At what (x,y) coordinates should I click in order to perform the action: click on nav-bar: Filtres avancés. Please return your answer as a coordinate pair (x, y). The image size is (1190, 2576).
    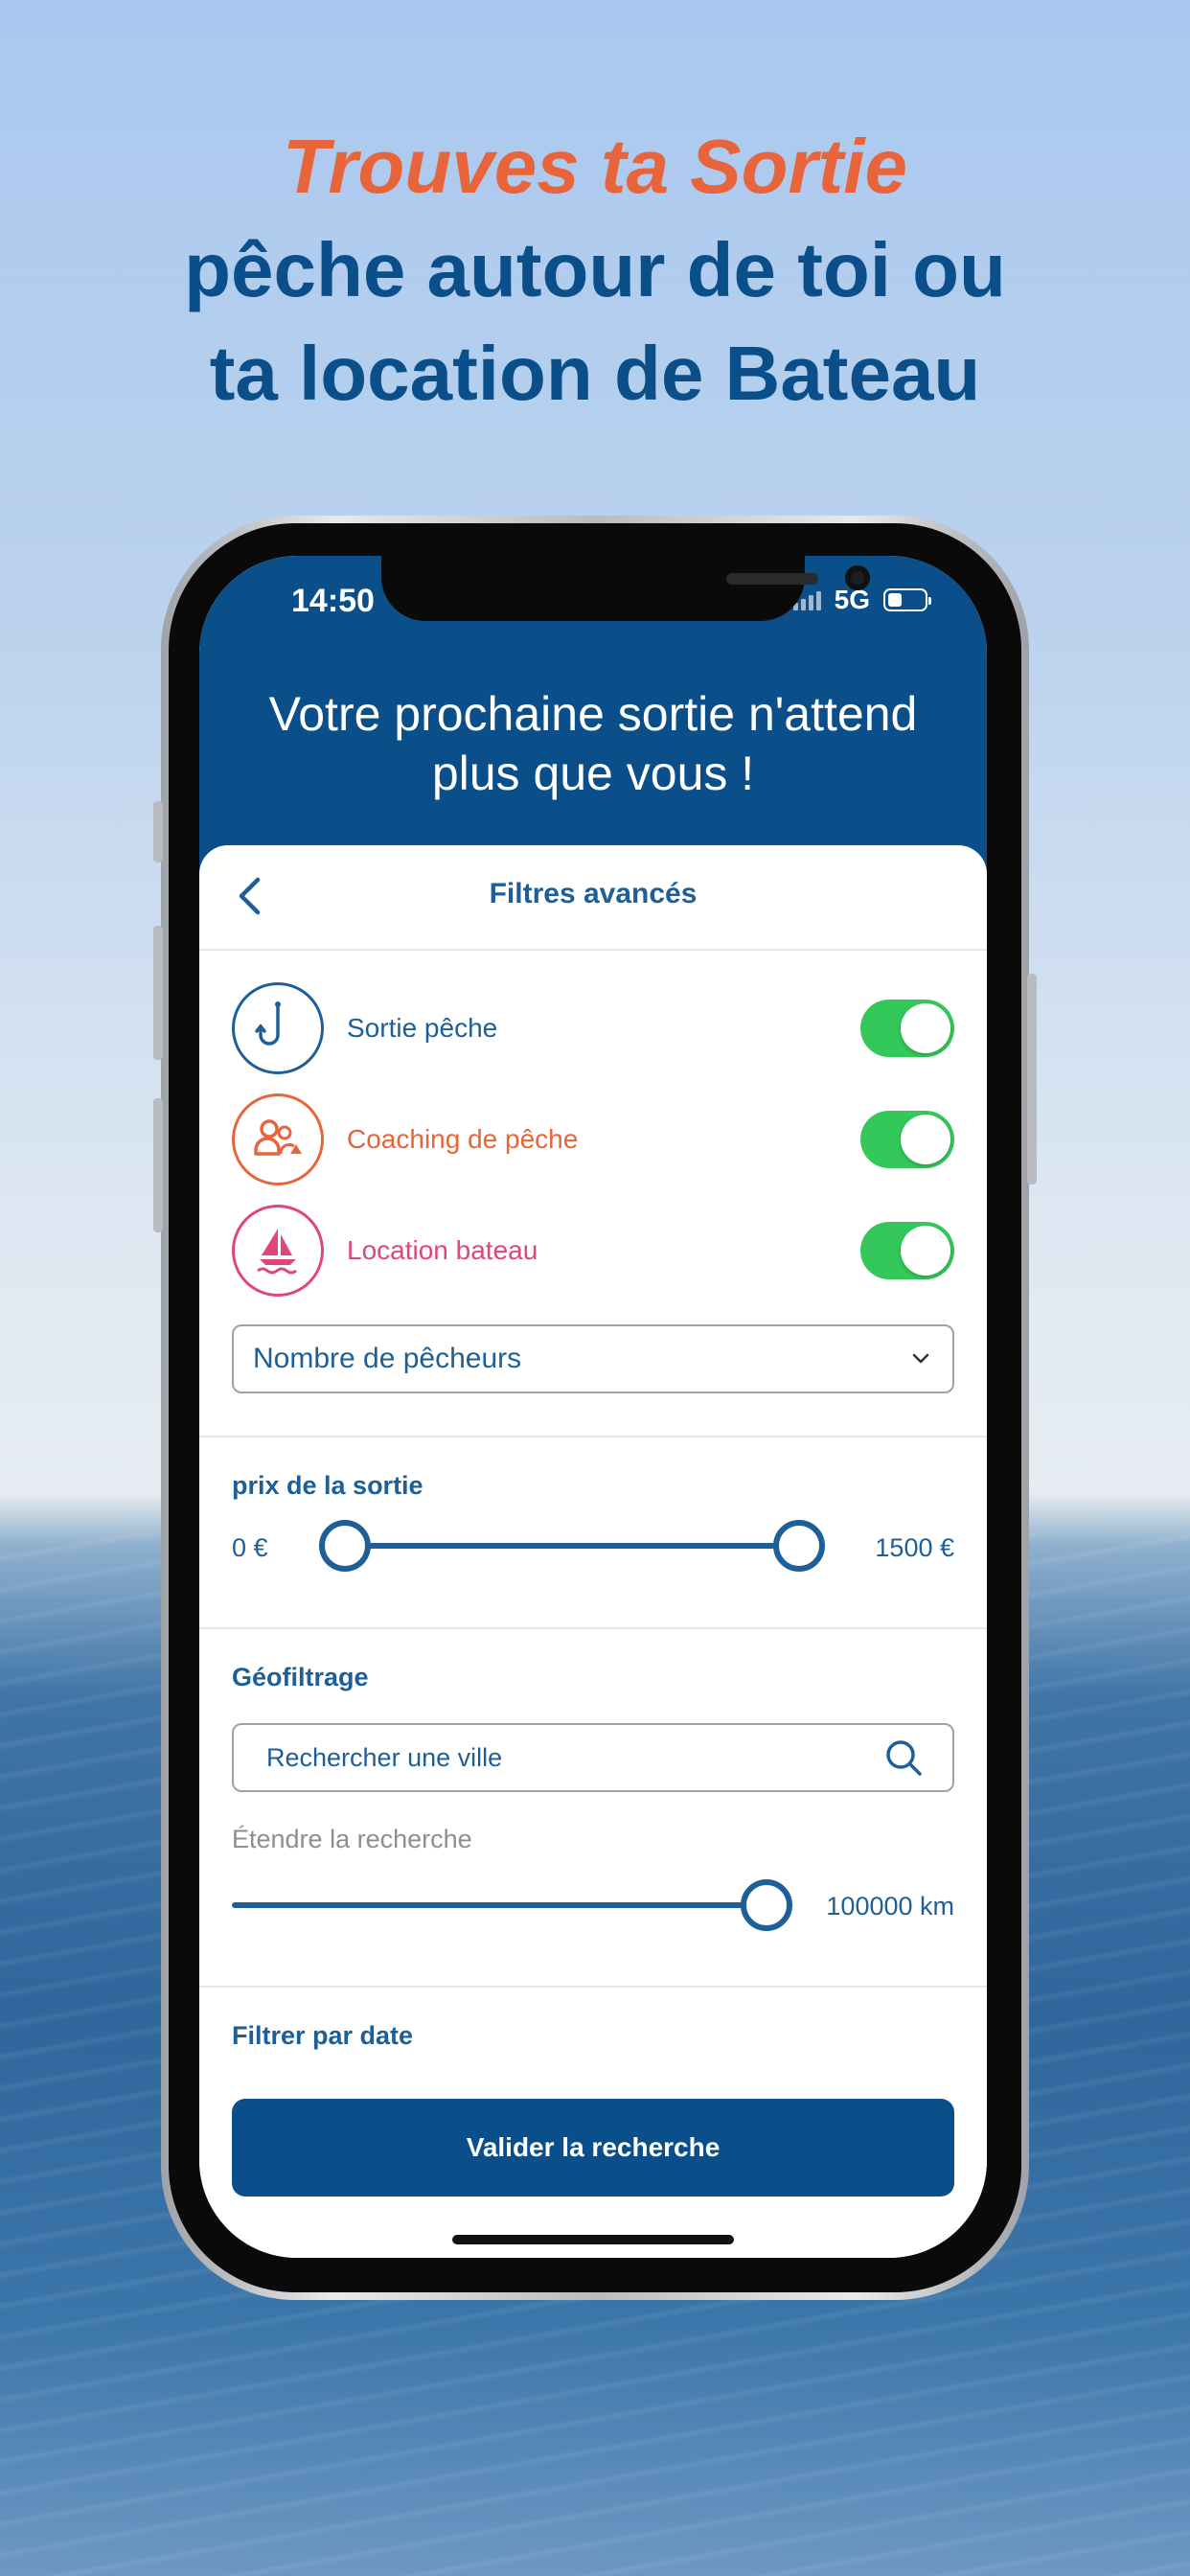
    Looking at the image, I should click on (593, 898).